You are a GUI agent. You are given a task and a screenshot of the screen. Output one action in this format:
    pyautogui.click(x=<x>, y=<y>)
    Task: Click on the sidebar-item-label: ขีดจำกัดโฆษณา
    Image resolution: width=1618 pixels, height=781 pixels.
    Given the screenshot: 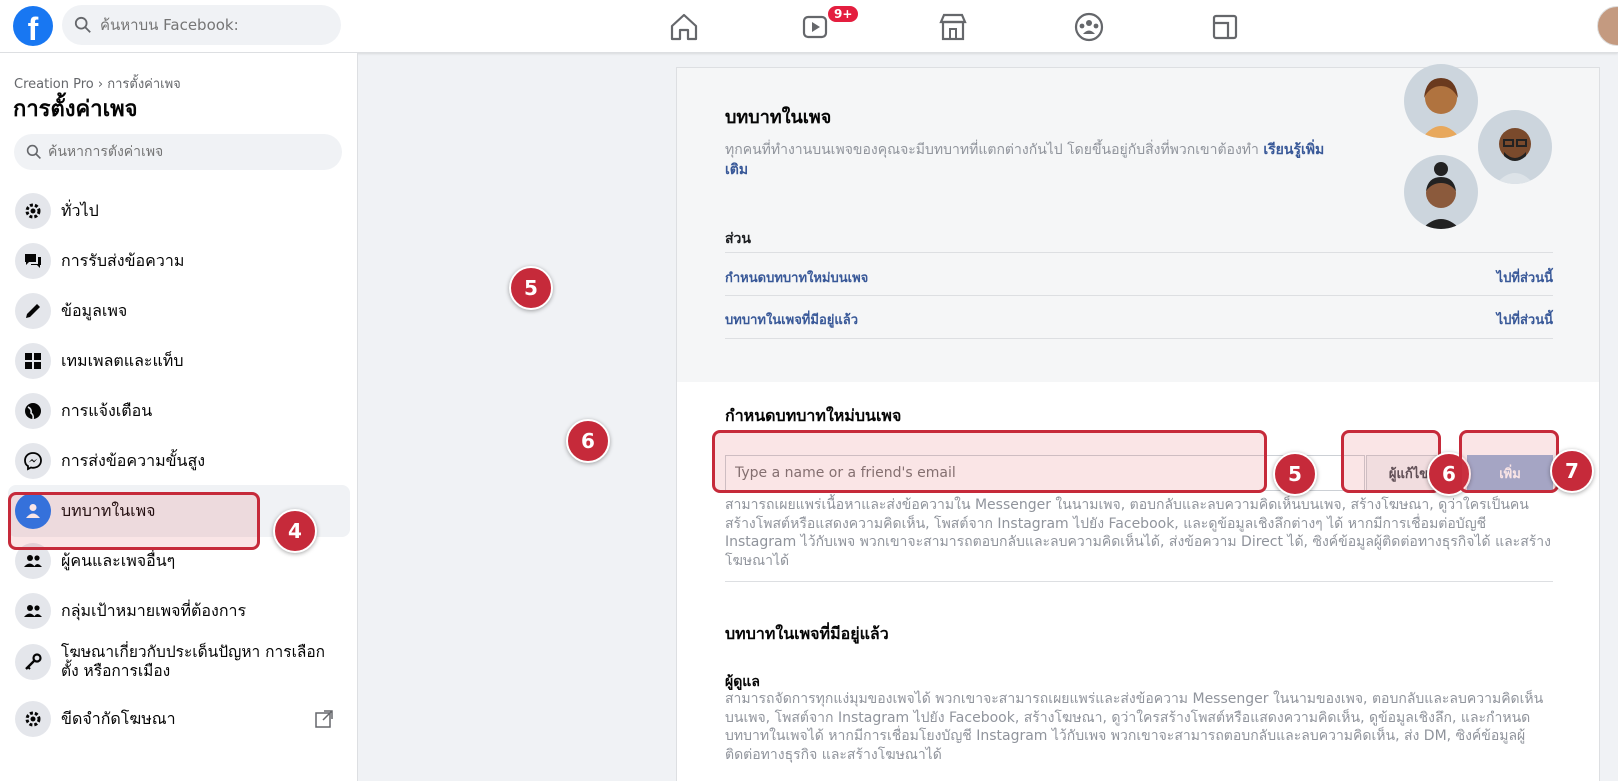 What is the action you would take?
    pyautogui.click(x=118, y=718)
    